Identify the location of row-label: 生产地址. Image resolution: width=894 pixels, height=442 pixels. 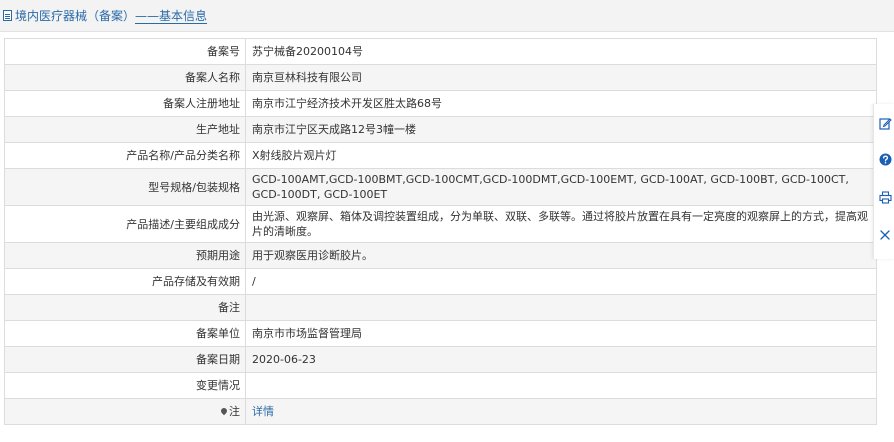
(125, 129).